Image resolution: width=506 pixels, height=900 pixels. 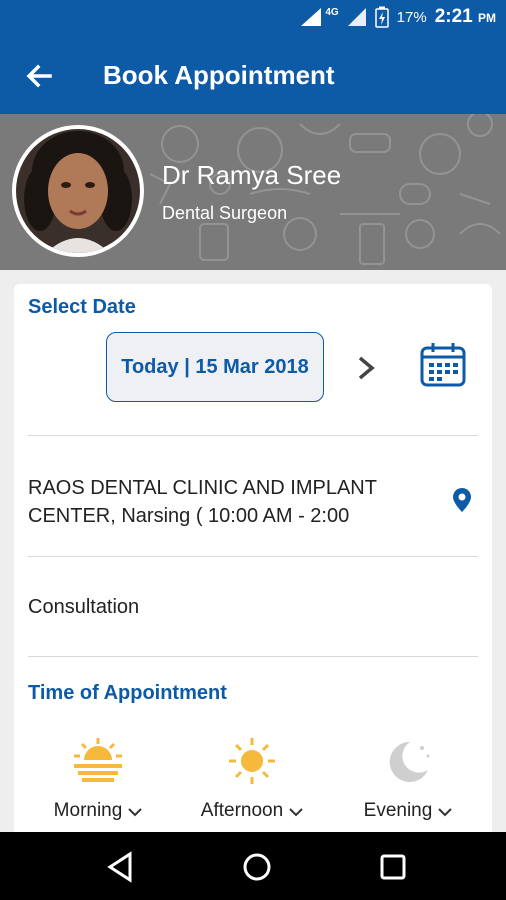 I want to click on nav-back-icon, so click(x=121, y=867).